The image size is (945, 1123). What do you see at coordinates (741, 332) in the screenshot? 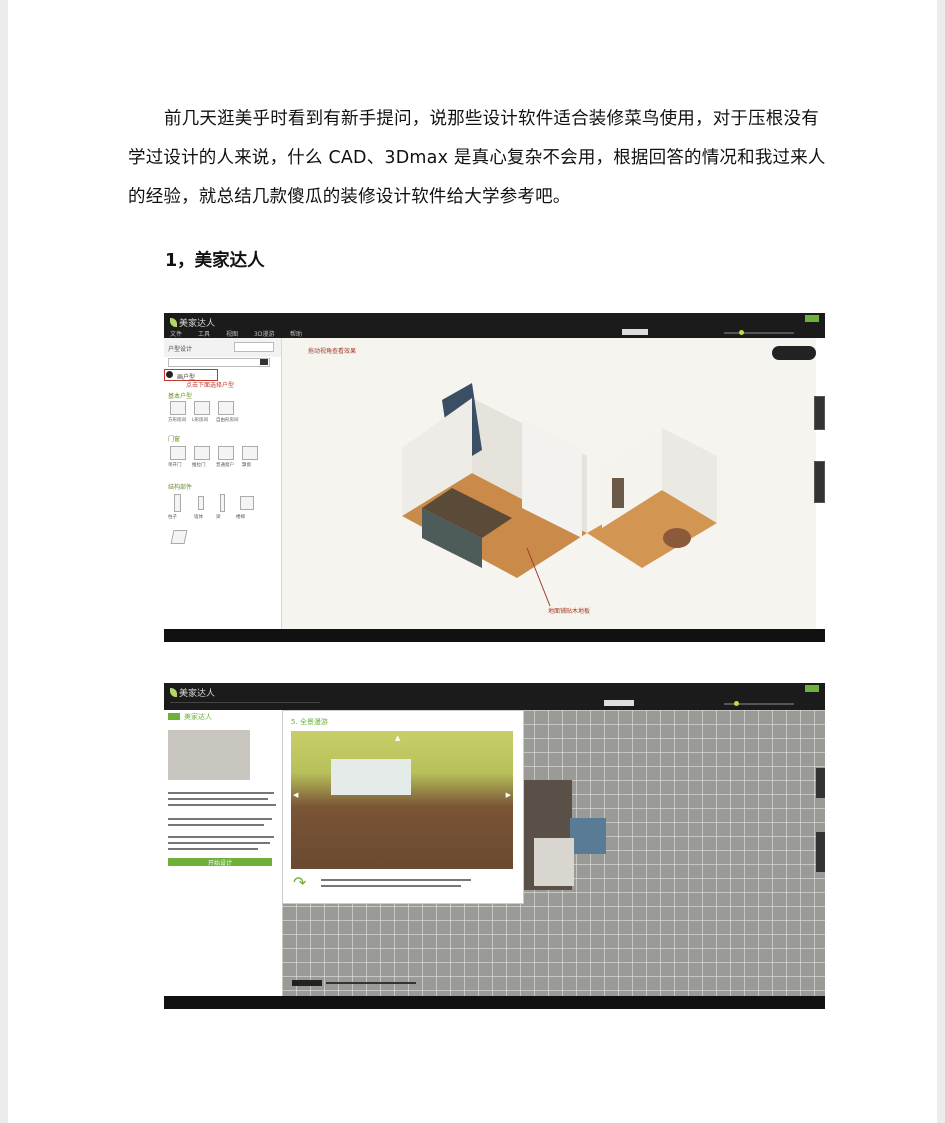
I see `zoom-slider-knob` at bounding box center [741, 332].